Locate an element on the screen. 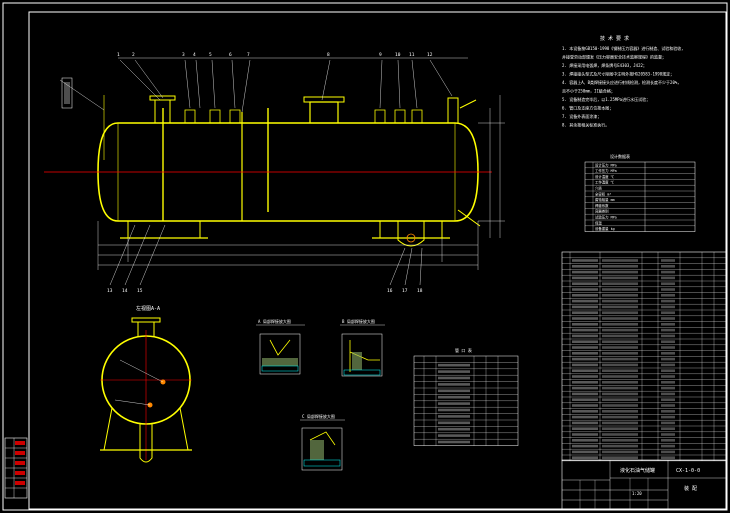 Image resolution: width=730 pixels, height=513 pixels. design-data-row: 焊缝系数 is located at coordinates (602, 205).